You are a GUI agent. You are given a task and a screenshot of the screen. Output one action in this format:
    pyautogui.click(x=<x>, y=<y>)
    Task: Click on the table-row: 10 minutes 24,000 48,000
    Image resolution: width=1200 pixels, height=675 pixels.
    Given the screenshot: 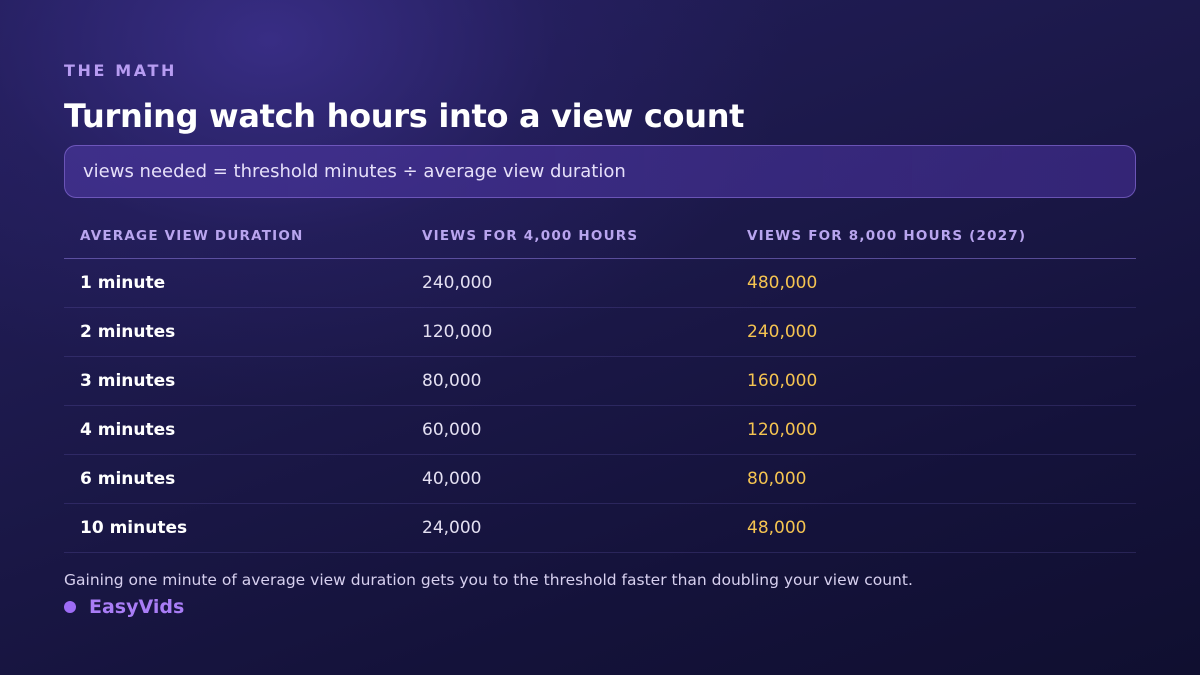 What is the action you would take?
    pyautogui.click(x=600, y=528)
    